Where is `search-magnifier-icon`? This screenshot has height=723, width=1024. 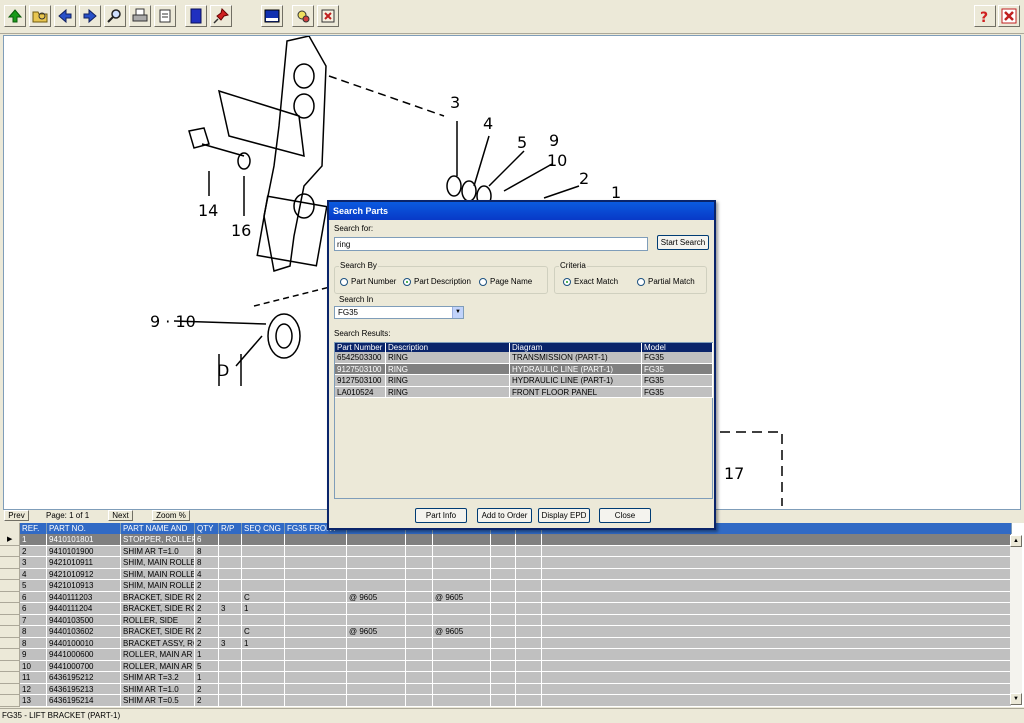
search-magnifier-icon is located at coordinates (115, 16).